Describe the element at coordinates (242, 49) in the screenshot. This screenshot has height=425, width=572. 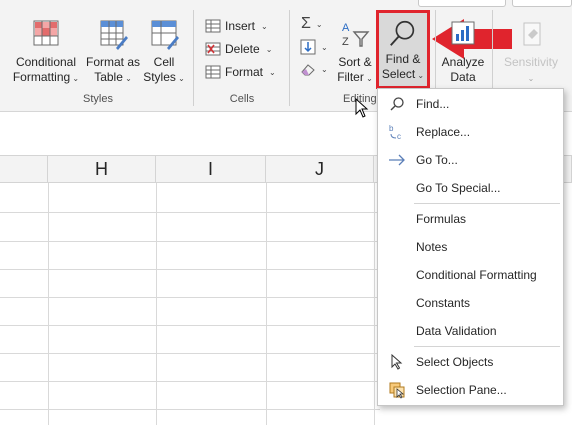
I see `delete-label: Delete` at that location.